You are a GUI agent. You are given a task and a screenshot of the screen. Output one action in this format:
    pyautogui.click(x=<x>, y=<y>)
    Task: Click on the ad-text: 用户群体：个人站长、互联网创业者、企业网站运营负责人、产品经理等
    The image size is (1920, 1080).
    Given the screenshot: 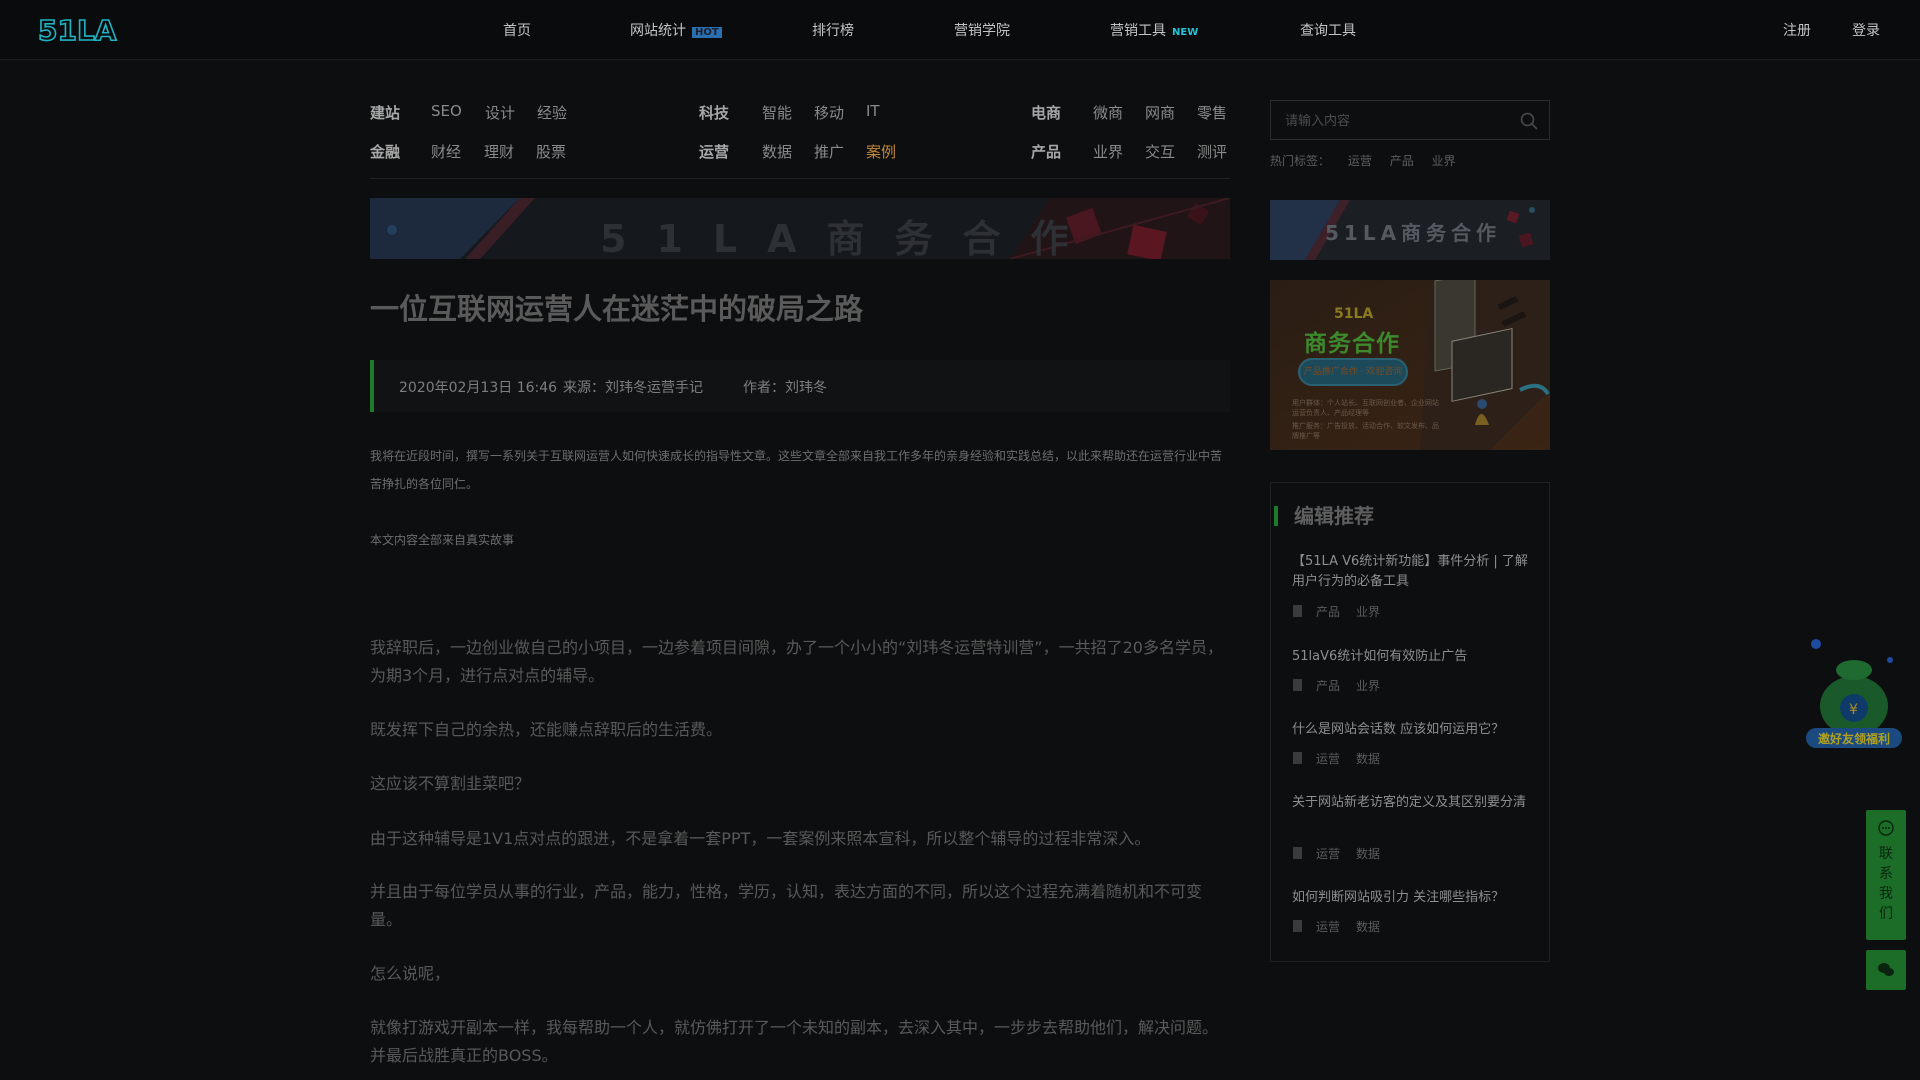 What is the action you would take?
    pyautogui.click(x=1365, y=408)
    